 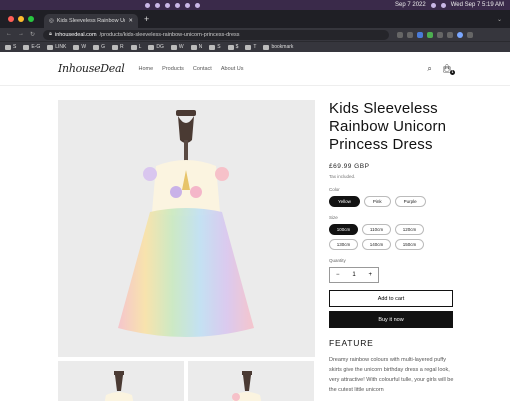 I want to click on menubar-clock: Wed Sep 7 5:19 AM, so click(x=477, y=5).